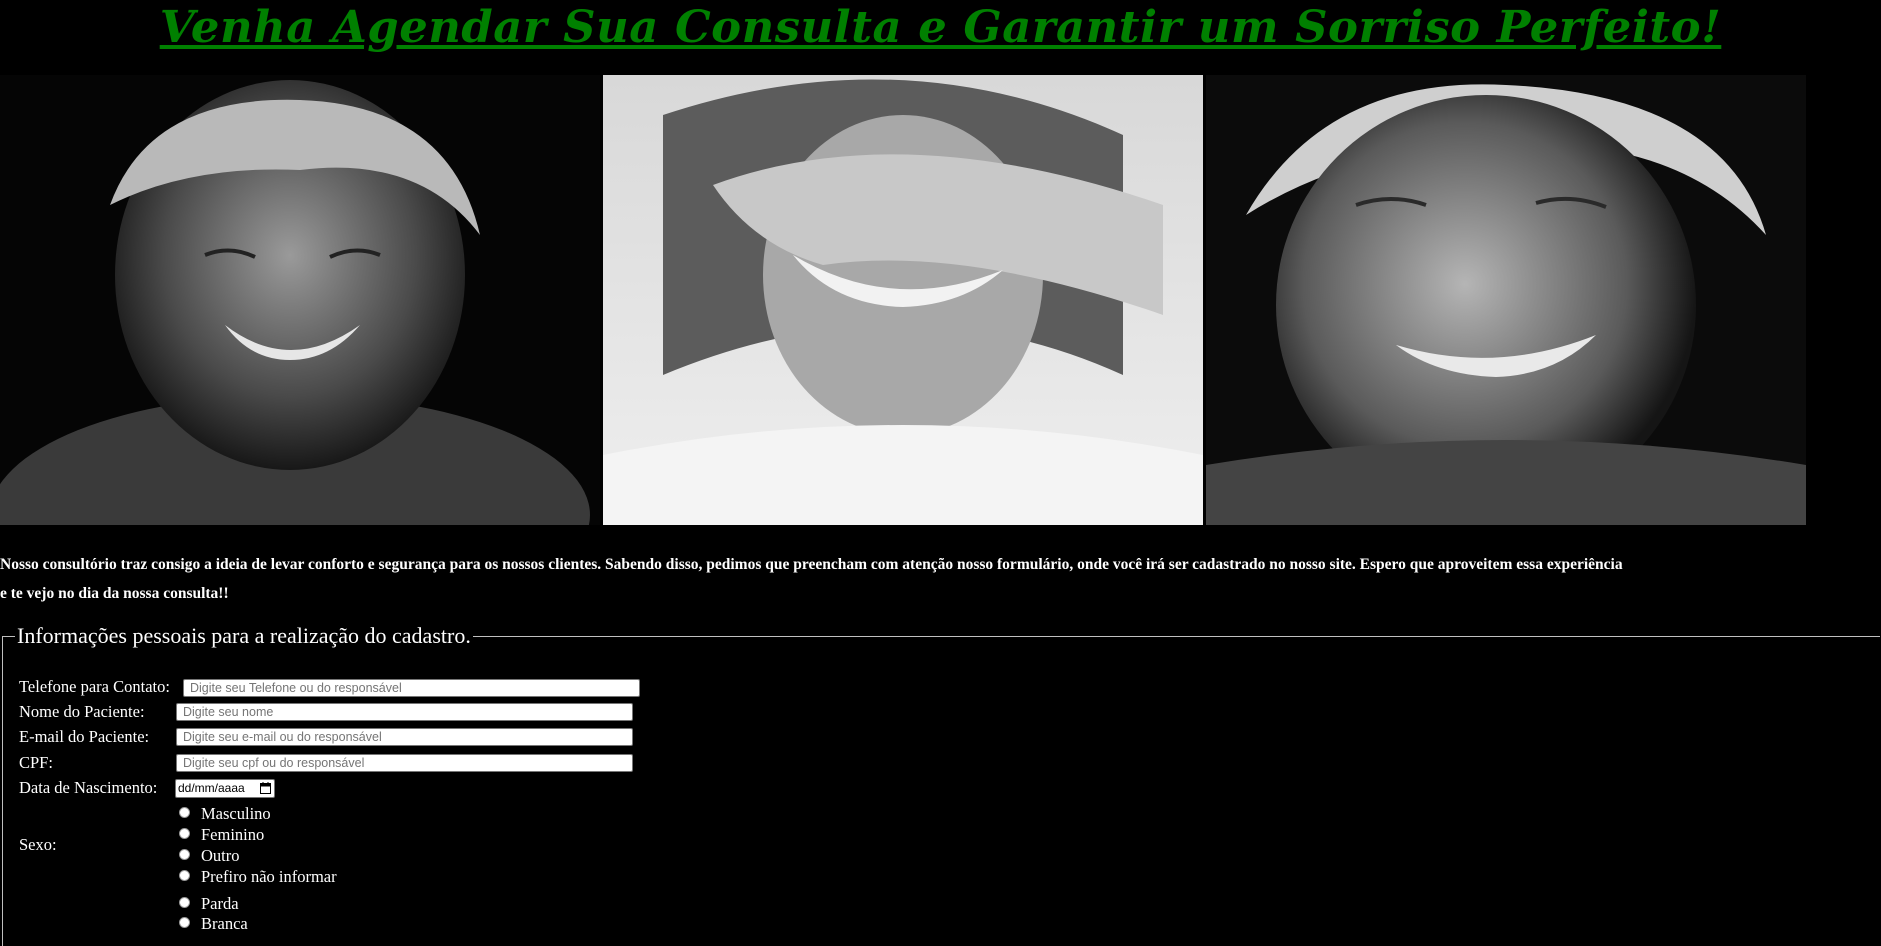 This screenshot has height=946, width=1881. I want to click on sex-label: Sexo:, so click(38, 844).